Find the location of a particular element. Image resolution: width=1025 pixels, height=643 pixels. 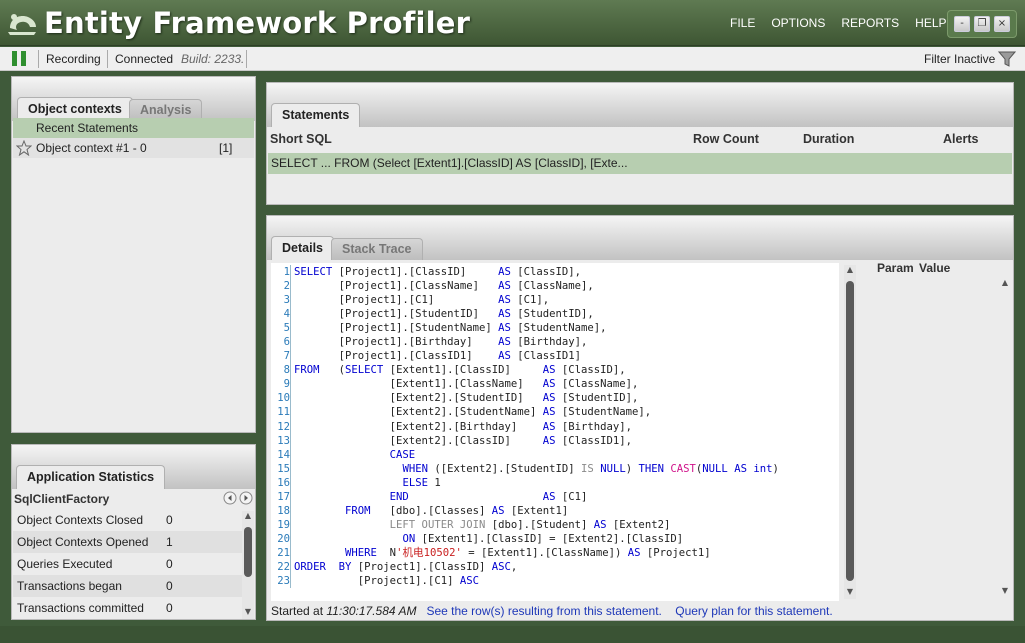

line-number: 7 is located at coordinates (286, 356).